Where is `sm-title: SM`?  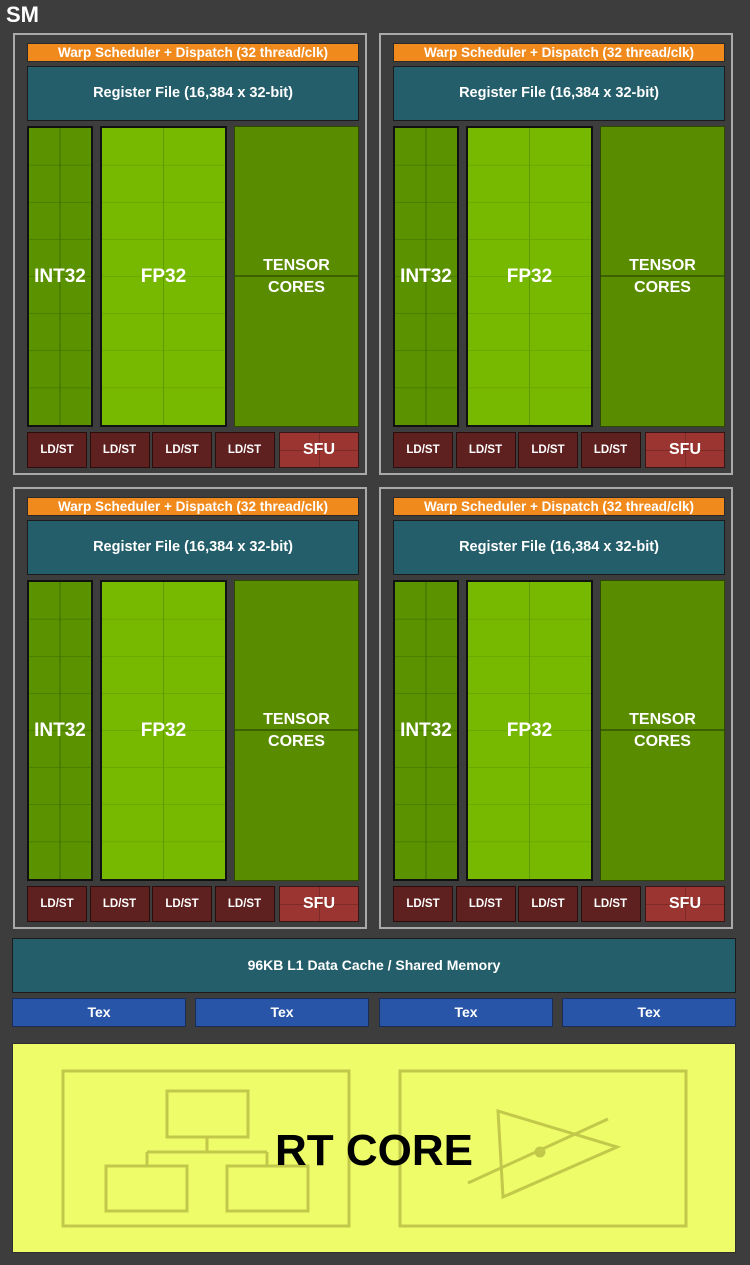
sm-title: SM is located at coordinates (22, 14).